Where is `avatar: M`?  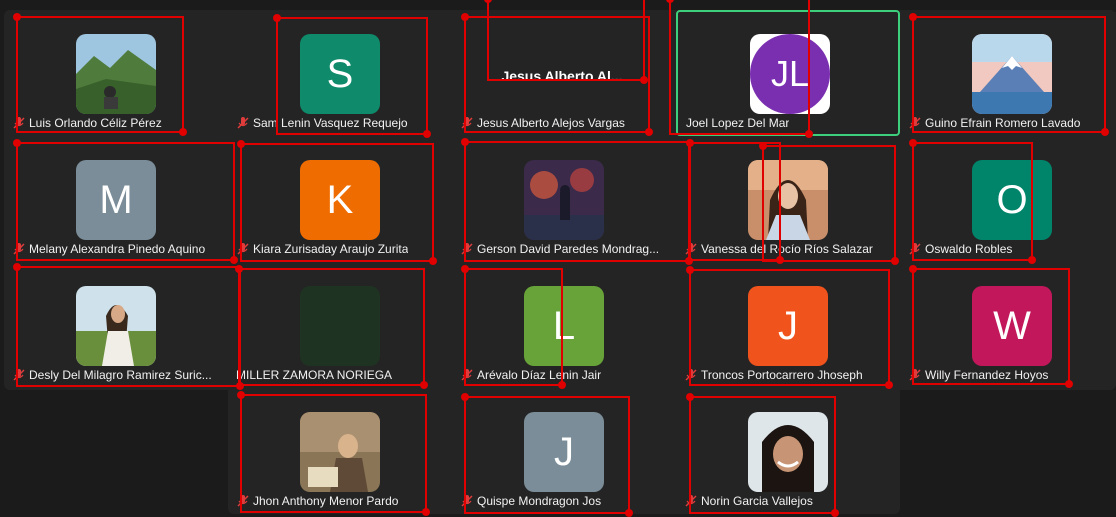
avatar: M is located at coordinates (116, 200).